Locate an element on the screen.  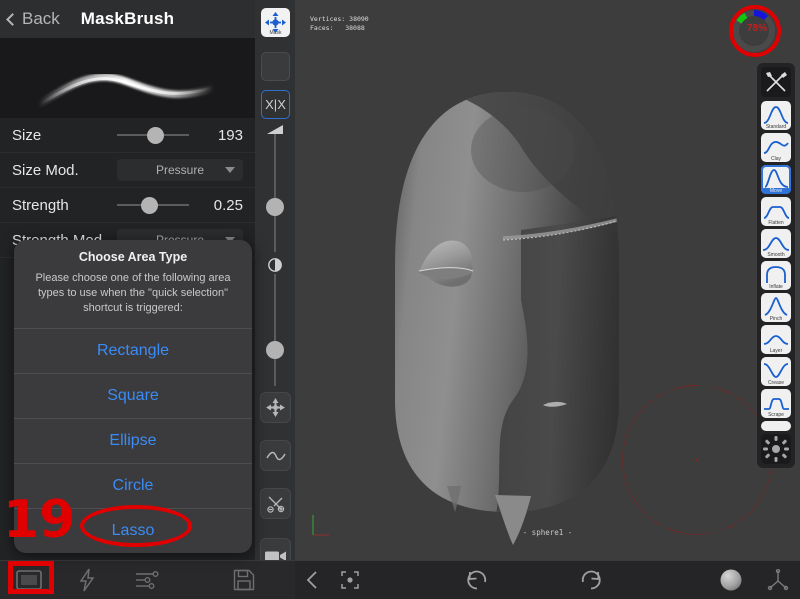
mask-tool-button: Mask is located at coordinates (275, 22).